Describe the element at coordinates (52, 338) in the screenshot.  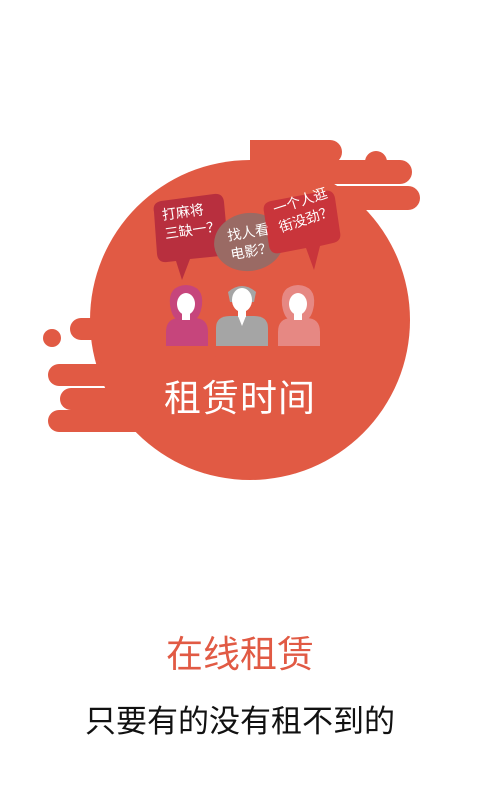
I see `dot-left` at that location.